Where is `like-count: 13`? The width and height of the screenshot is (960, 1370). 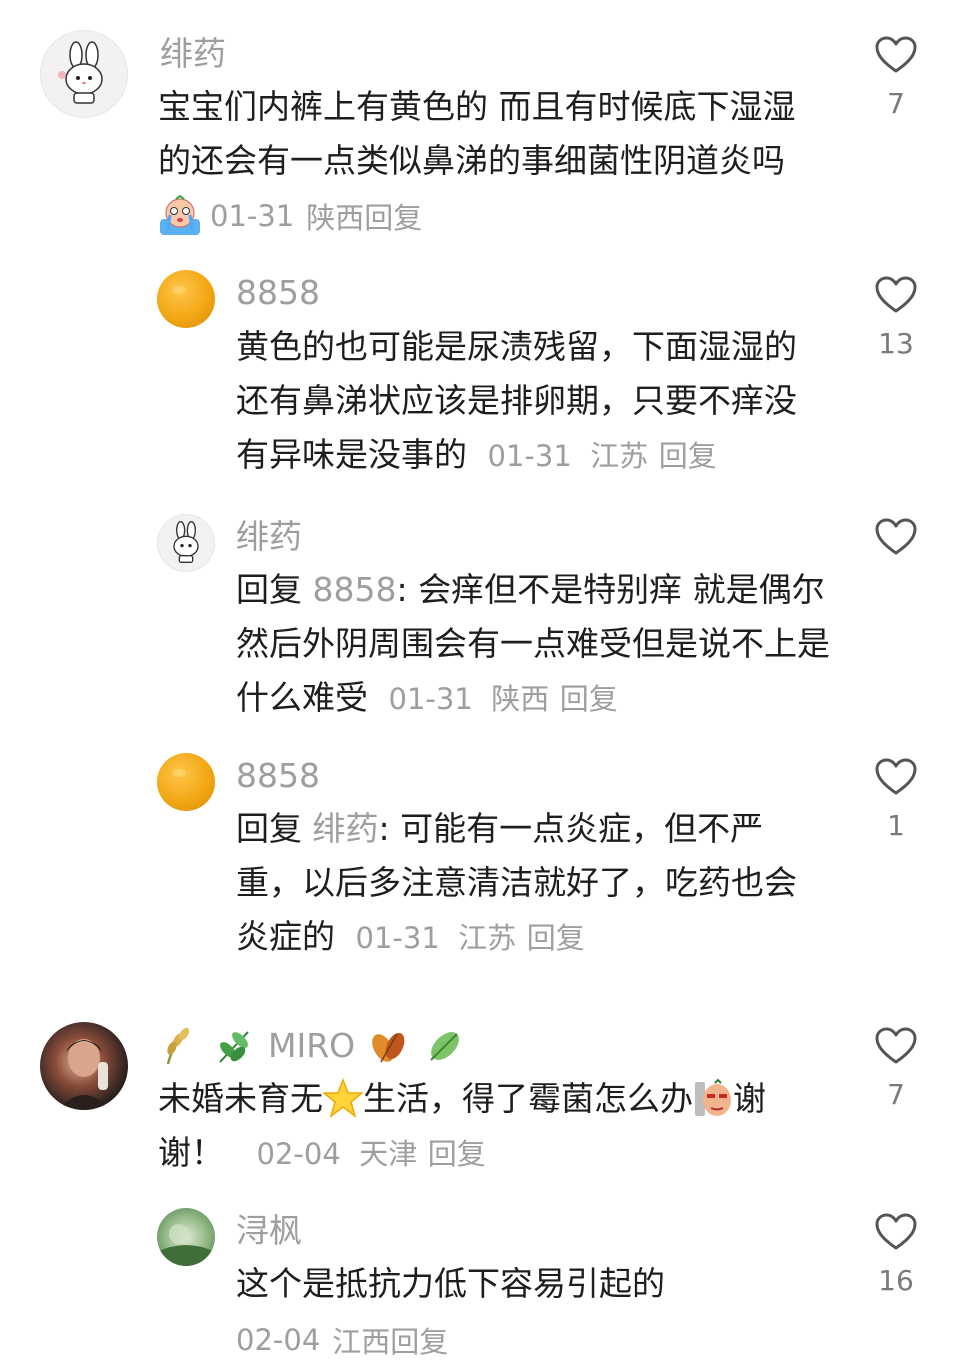
like-count: 13 is located at coordinates (896, 343).